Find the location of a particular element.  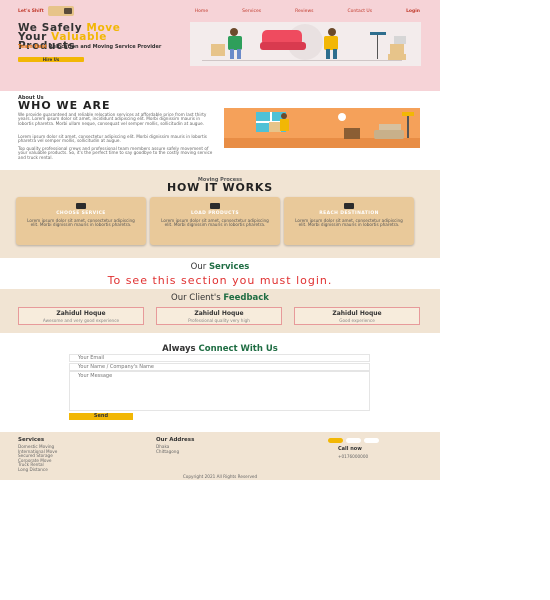

review-text: Good experience is located at coordinates (357, 320).